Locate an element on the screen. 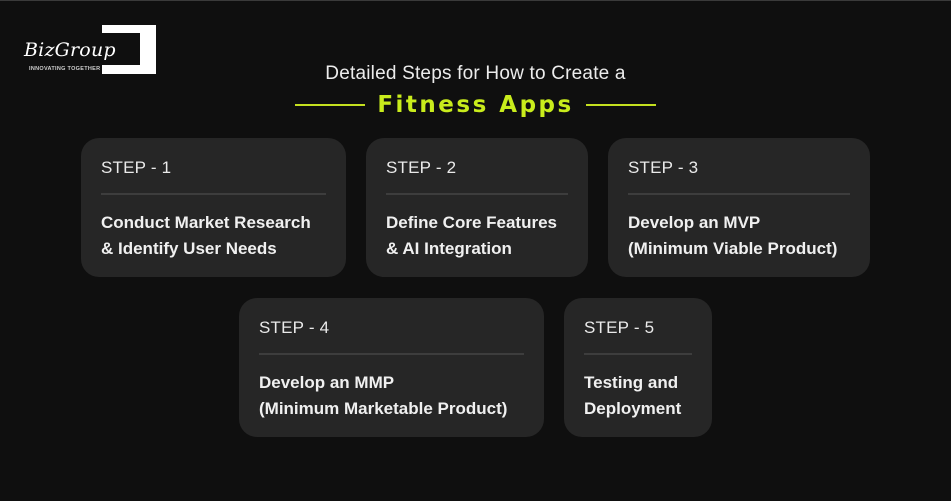  step-title: Define Core Features & AI Integration is located at coordinates (471, 235).